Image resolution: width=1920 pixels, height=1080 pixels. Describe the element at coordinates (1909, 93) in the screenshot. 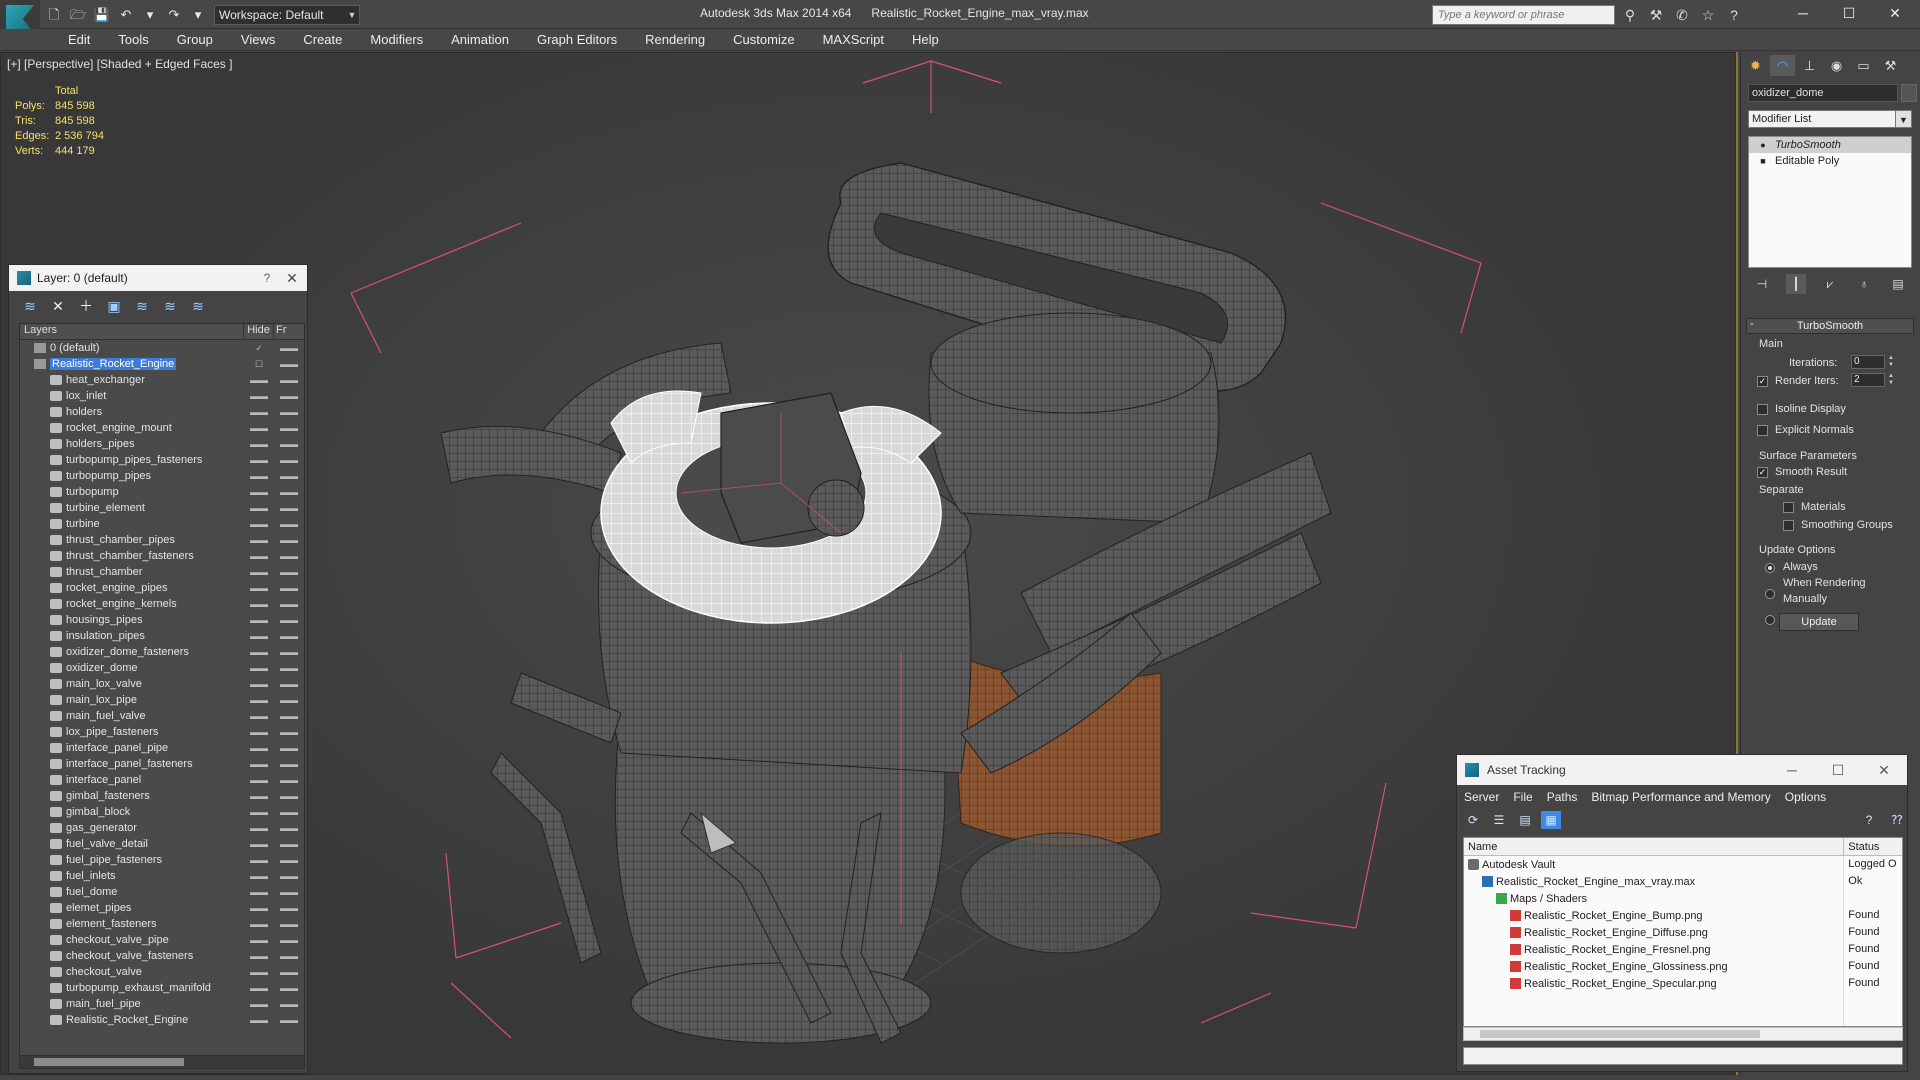

I see `object-color-swatch` at that location.